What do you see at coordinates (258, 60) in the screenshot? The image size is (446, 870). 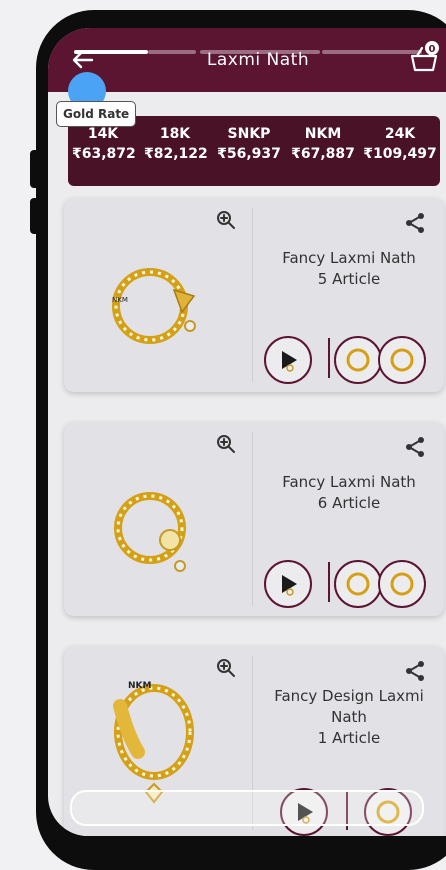 I see `page-title: Laxmi Nath` at bounding box center [258, 60].